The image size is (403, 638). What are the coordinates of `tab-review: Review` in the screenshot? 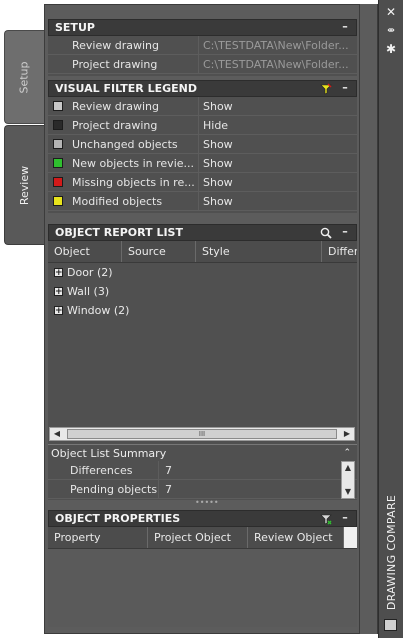 It's located at (24, 185).